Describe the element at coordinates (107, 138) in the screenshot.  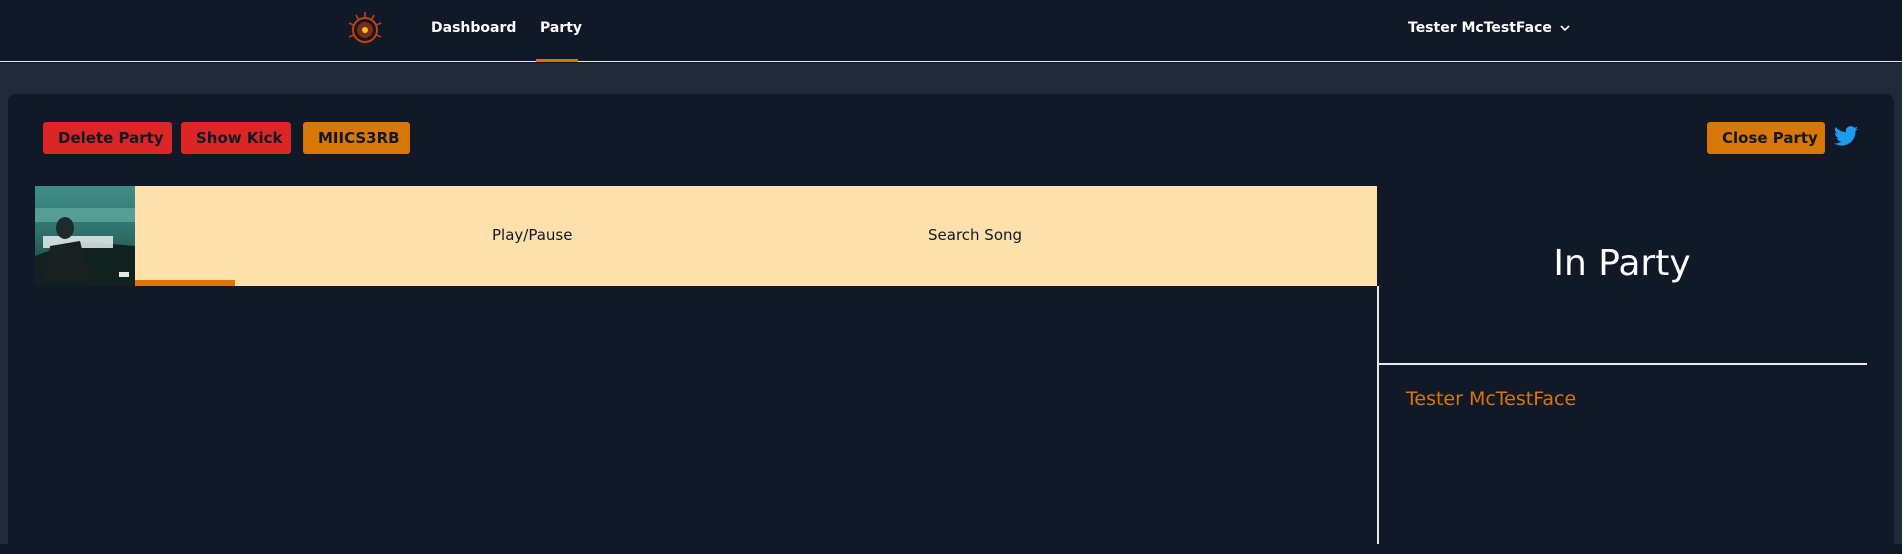
I see `delete-party-button: Delete Party` at that location.